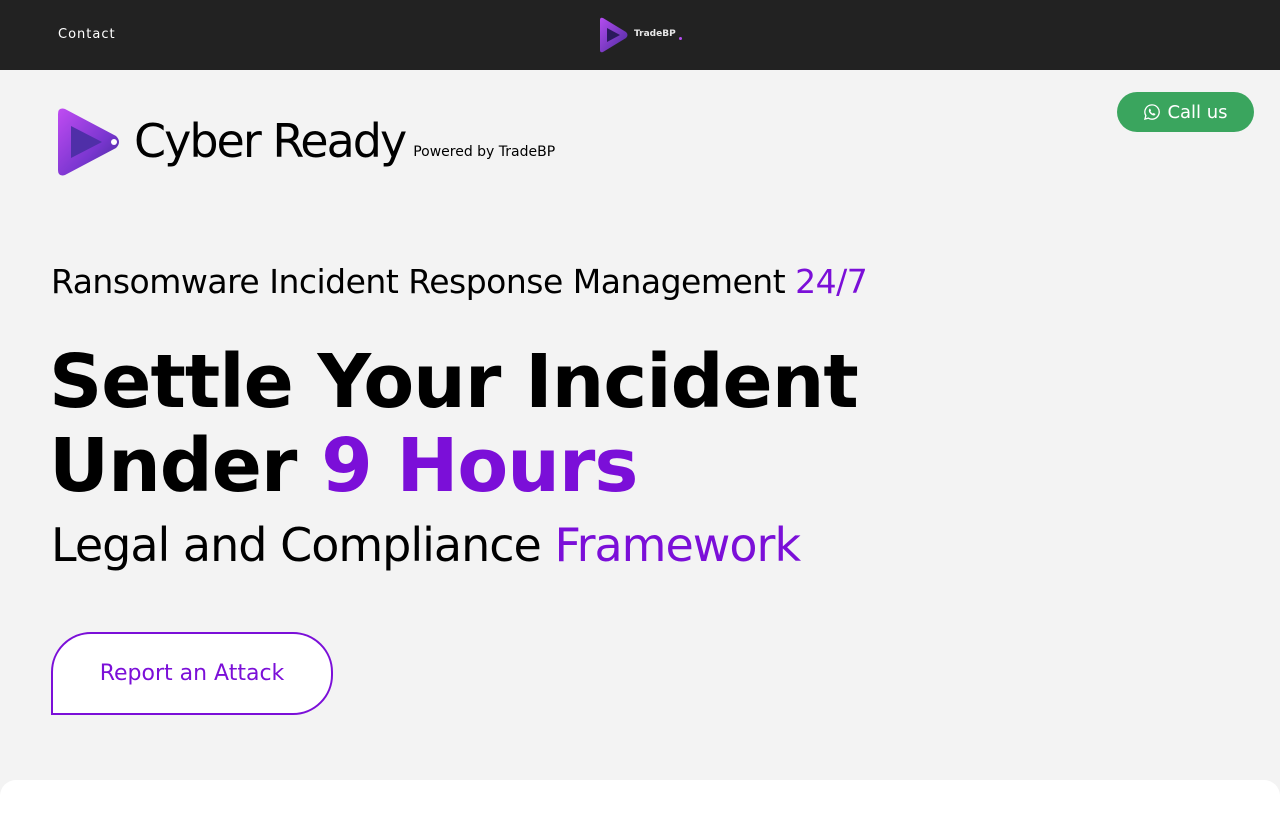  I want to click on call-us-button: Call us, so click(1185, 112).